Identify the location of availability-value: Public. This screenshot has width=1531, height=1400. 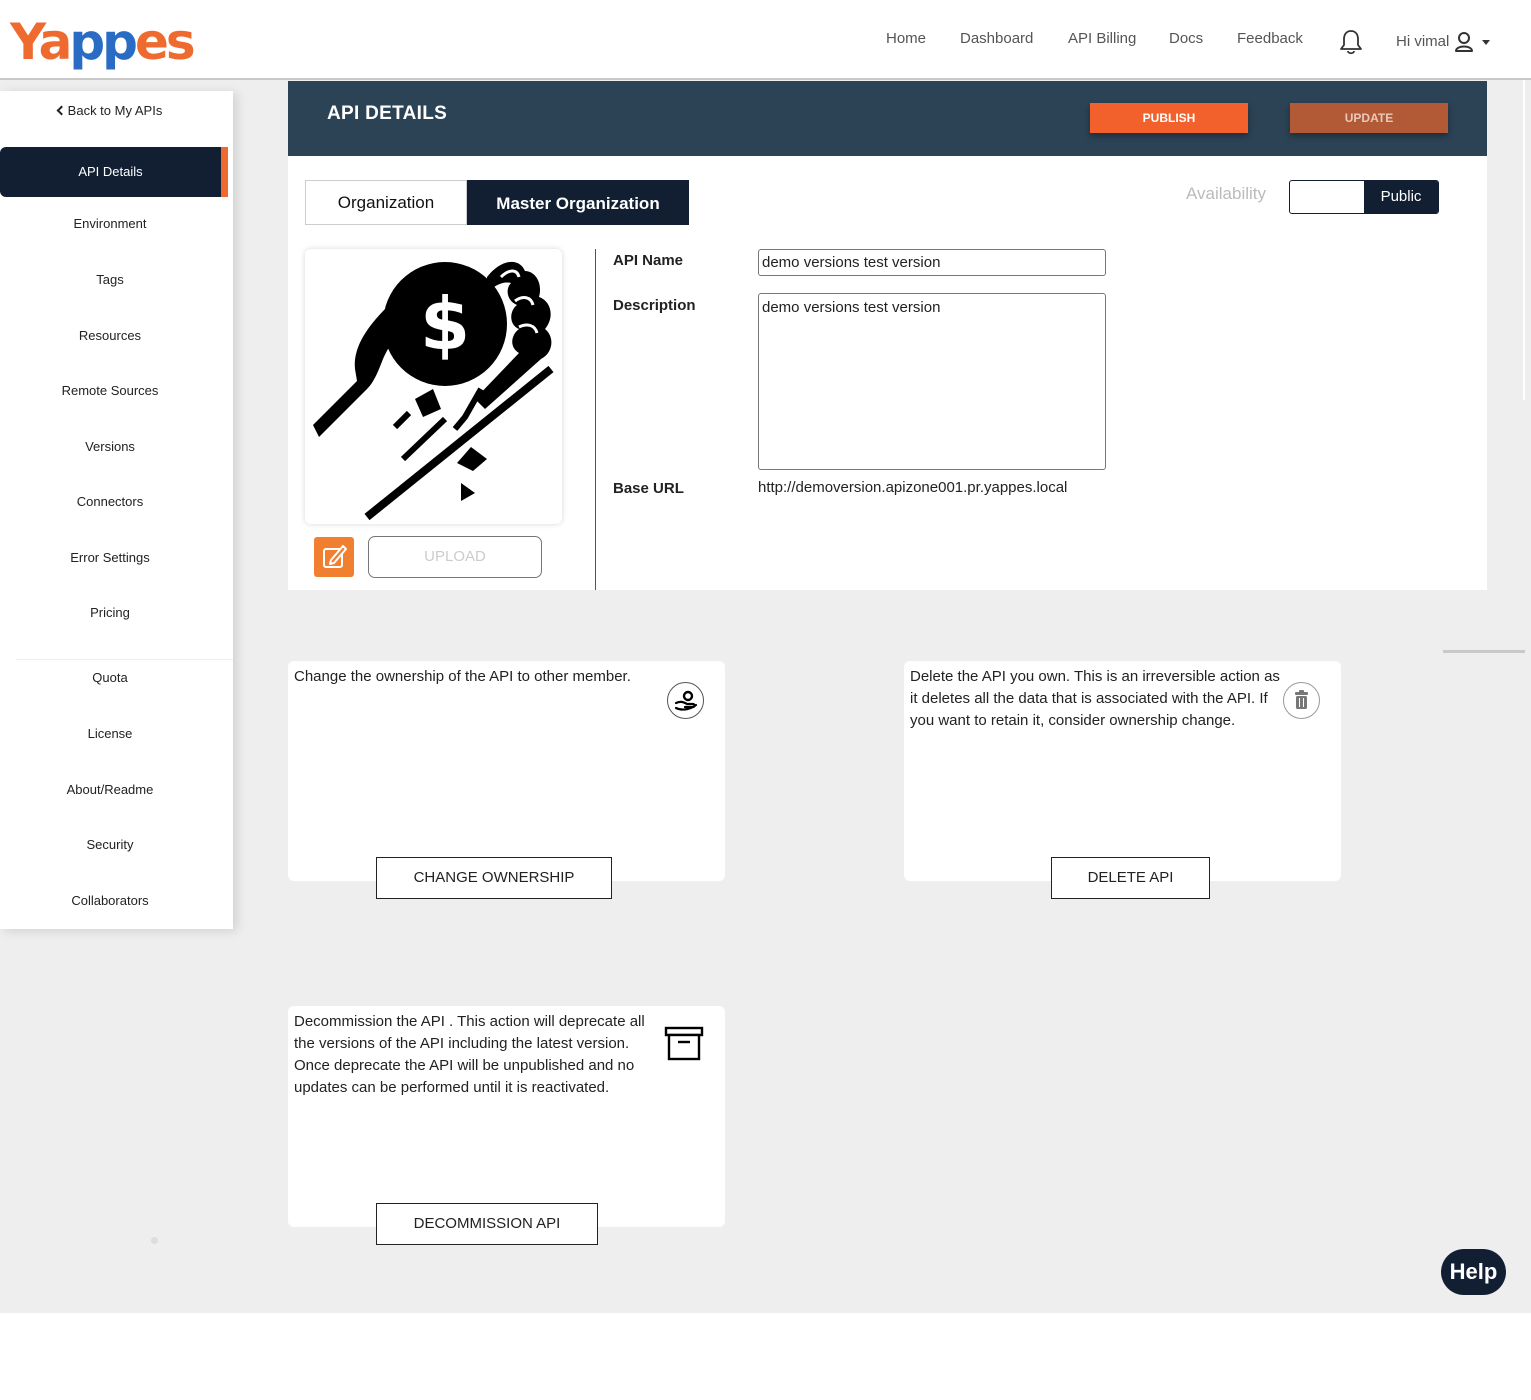
(1401, 197).